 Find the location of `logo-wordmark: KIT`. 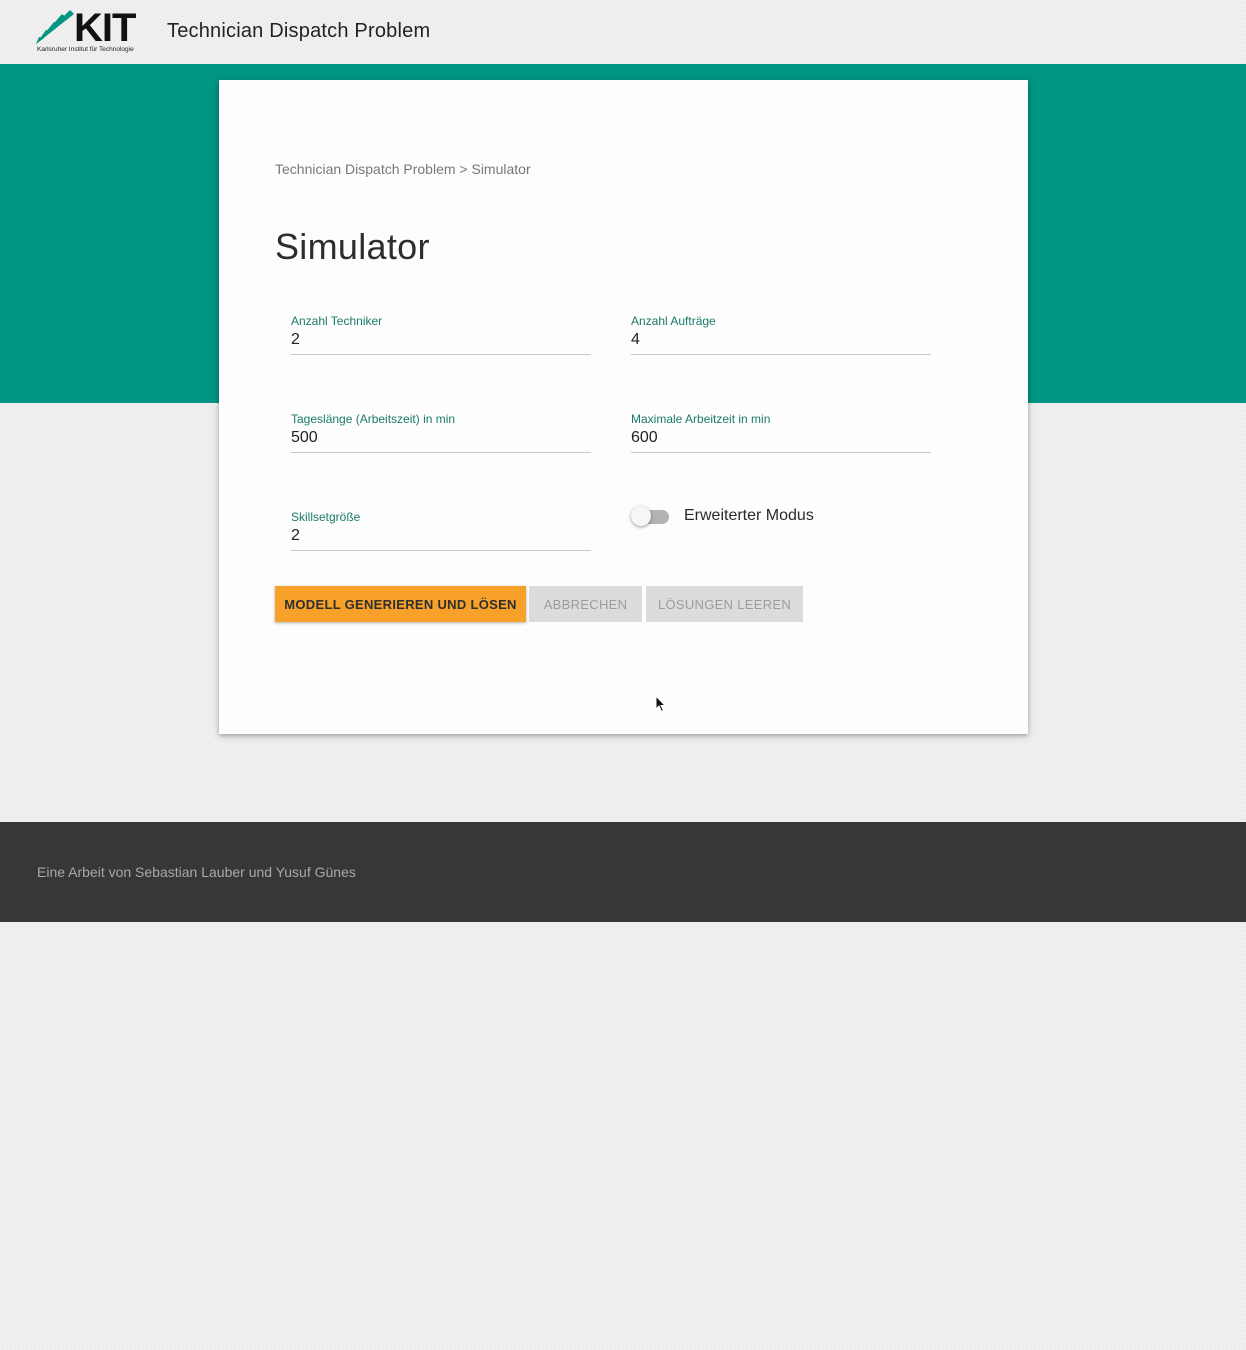

logo-wordmark: KIT is located at coordinates (105, 28).